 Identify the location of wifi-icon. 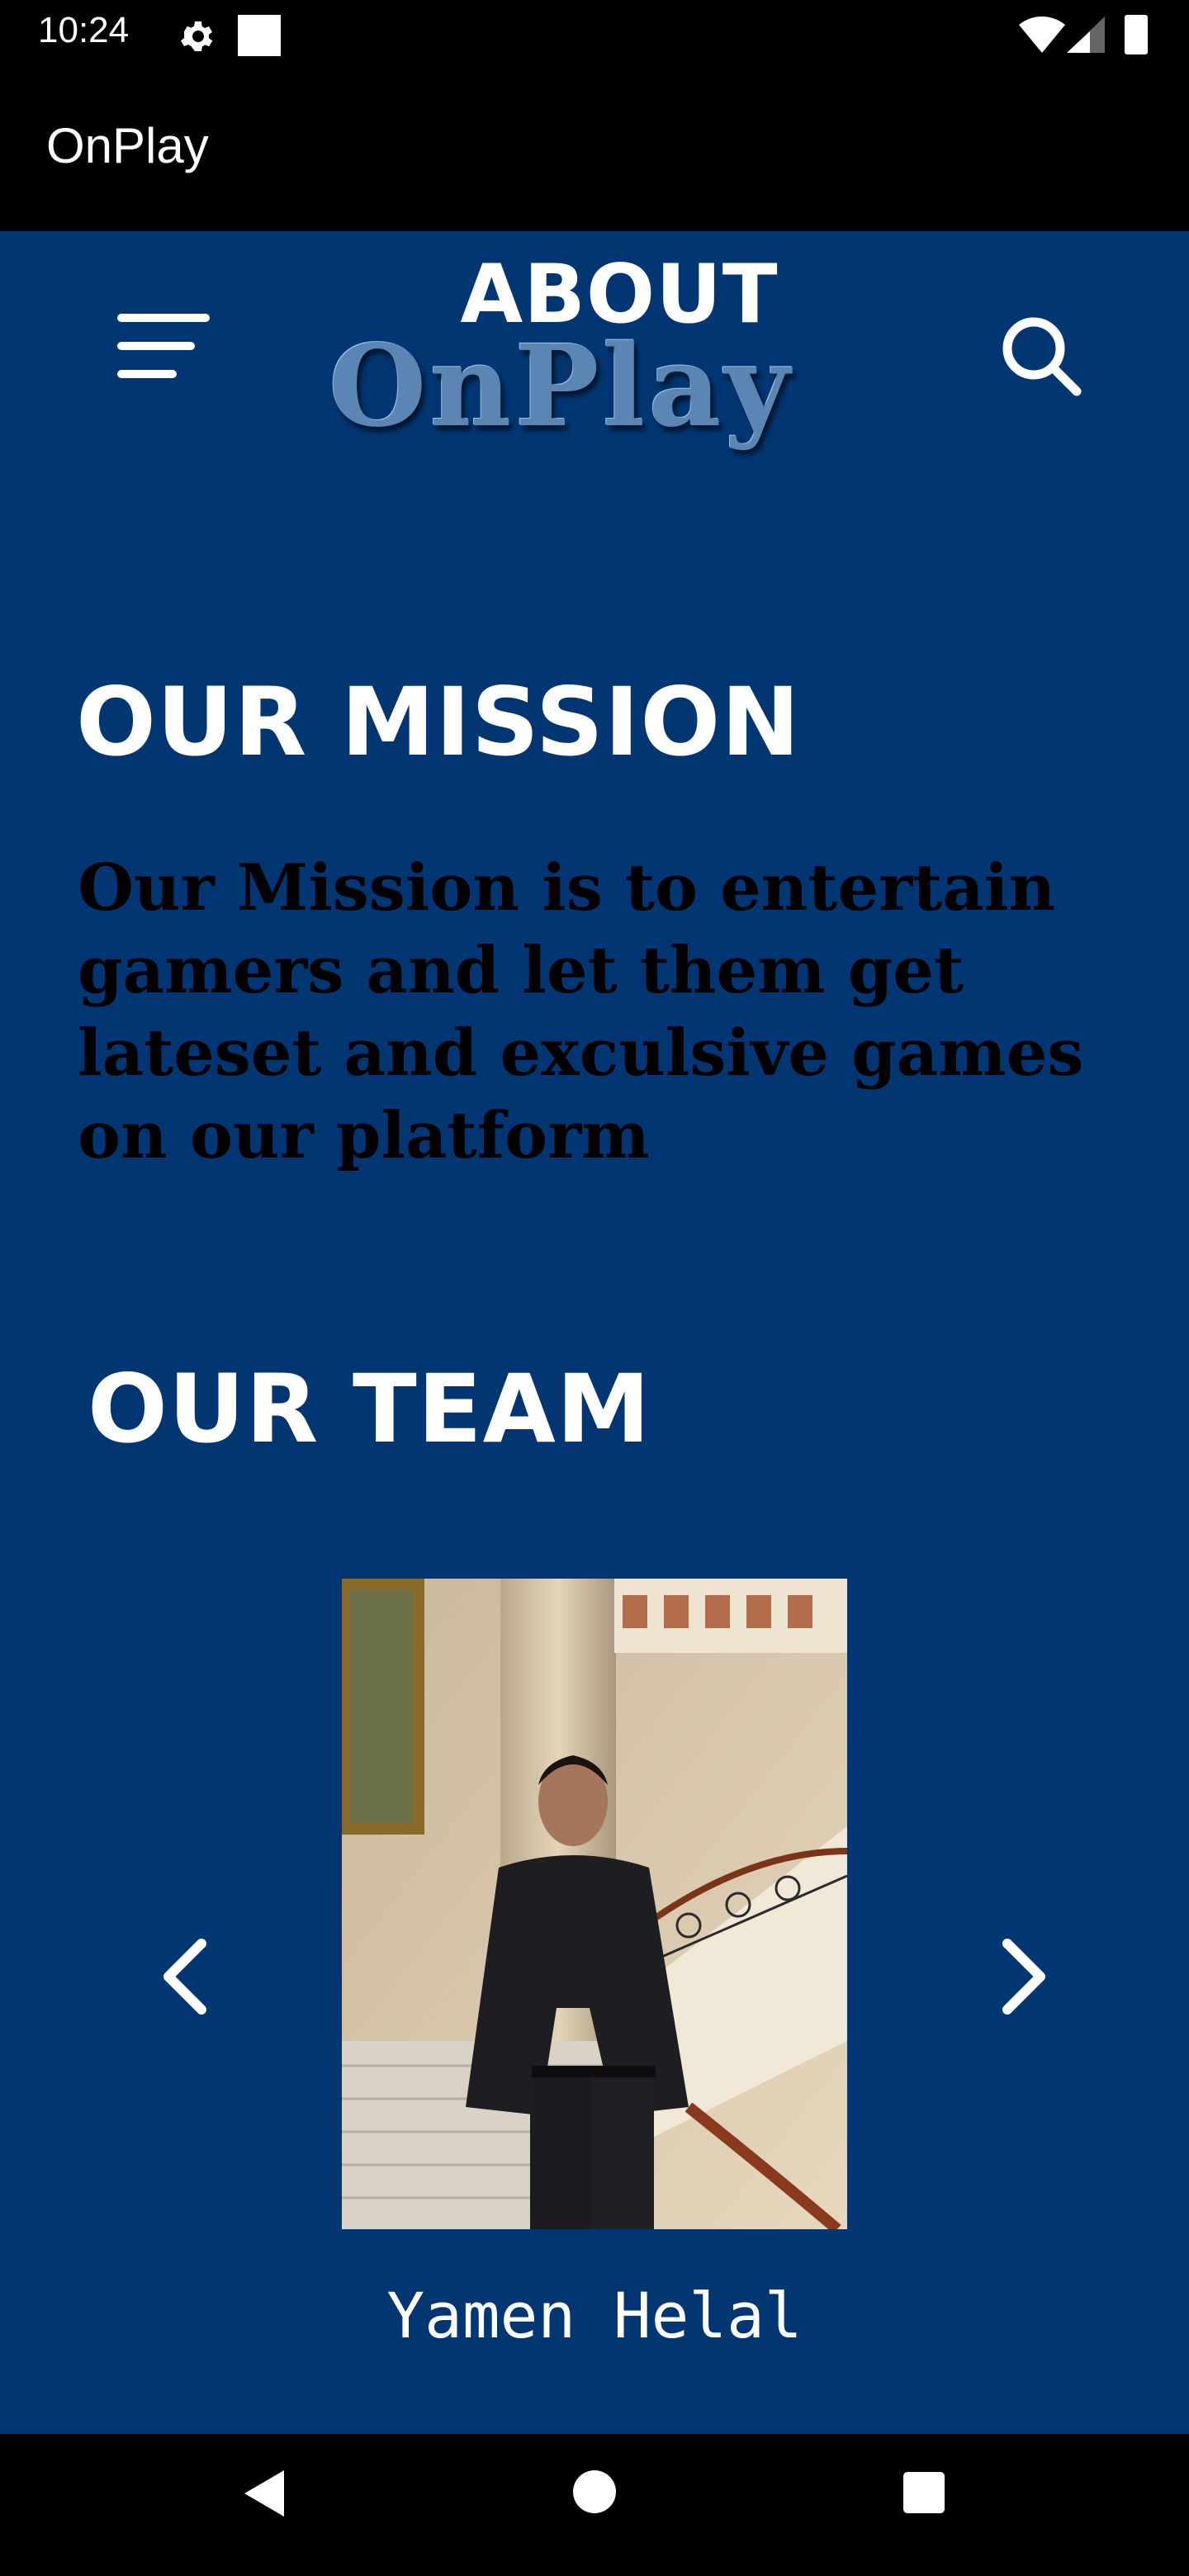
(1042, 35).